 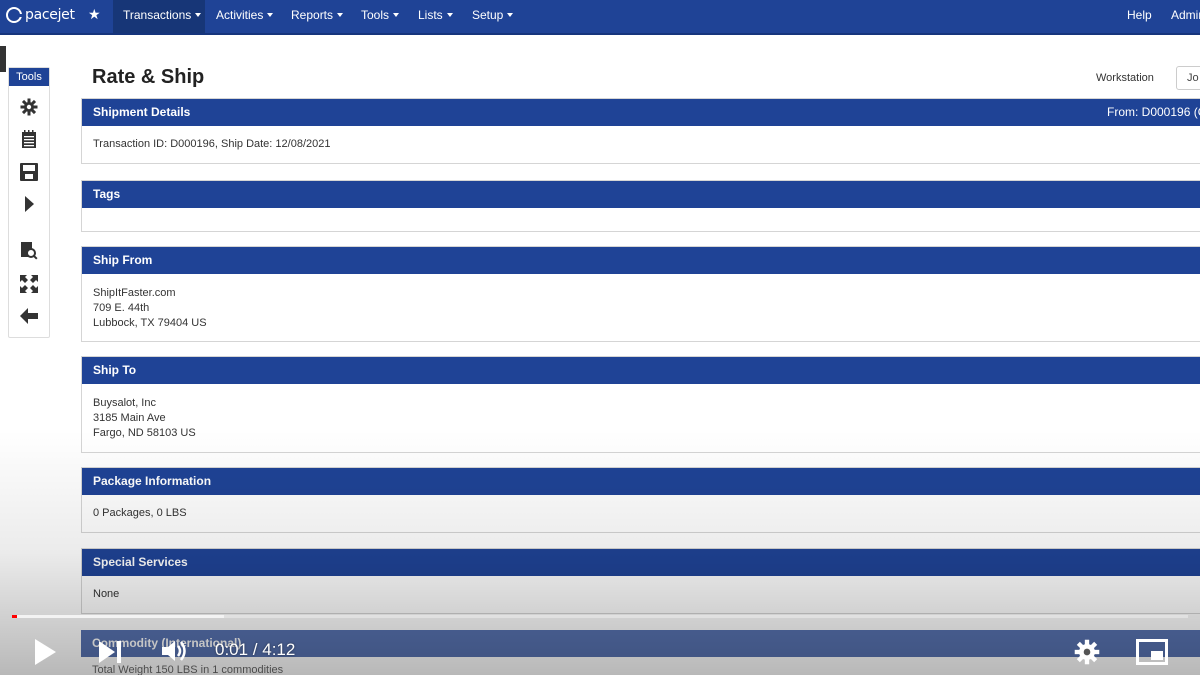 I want to click on nav-setup: Setup, so click(x=493, y=16).